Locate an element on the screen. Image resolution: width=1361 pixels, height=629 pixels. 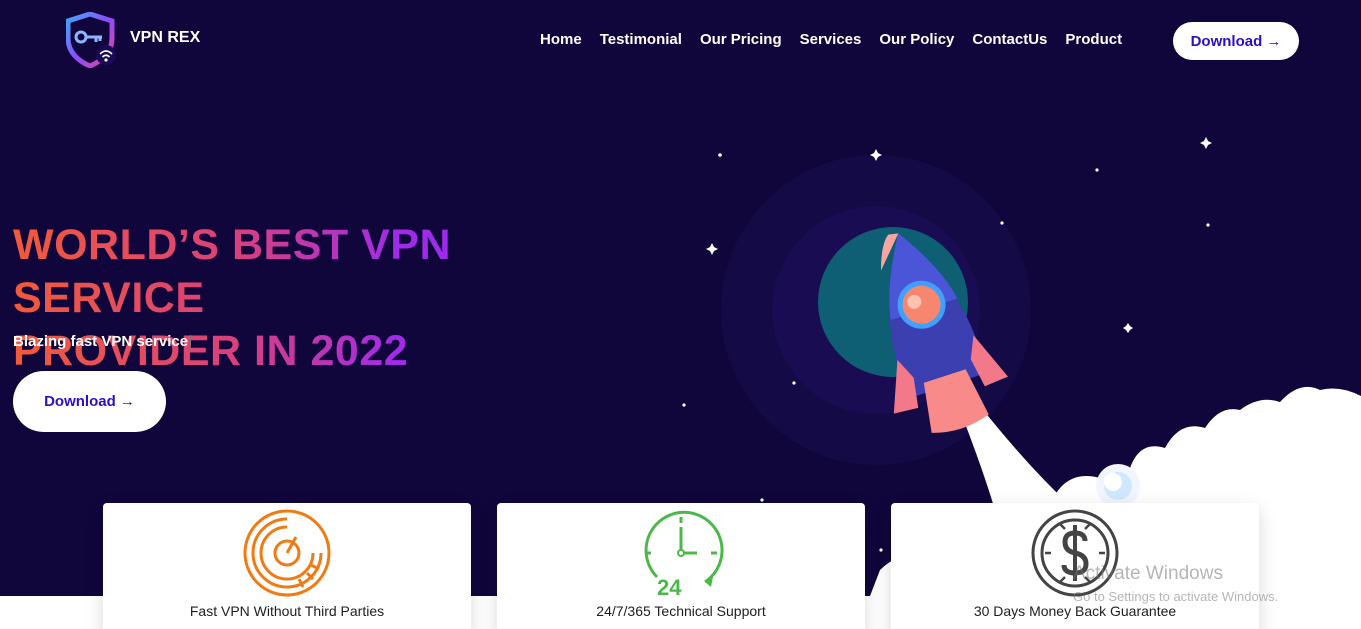
clock-24-icon: 24 is located at coordinates (684, 554).